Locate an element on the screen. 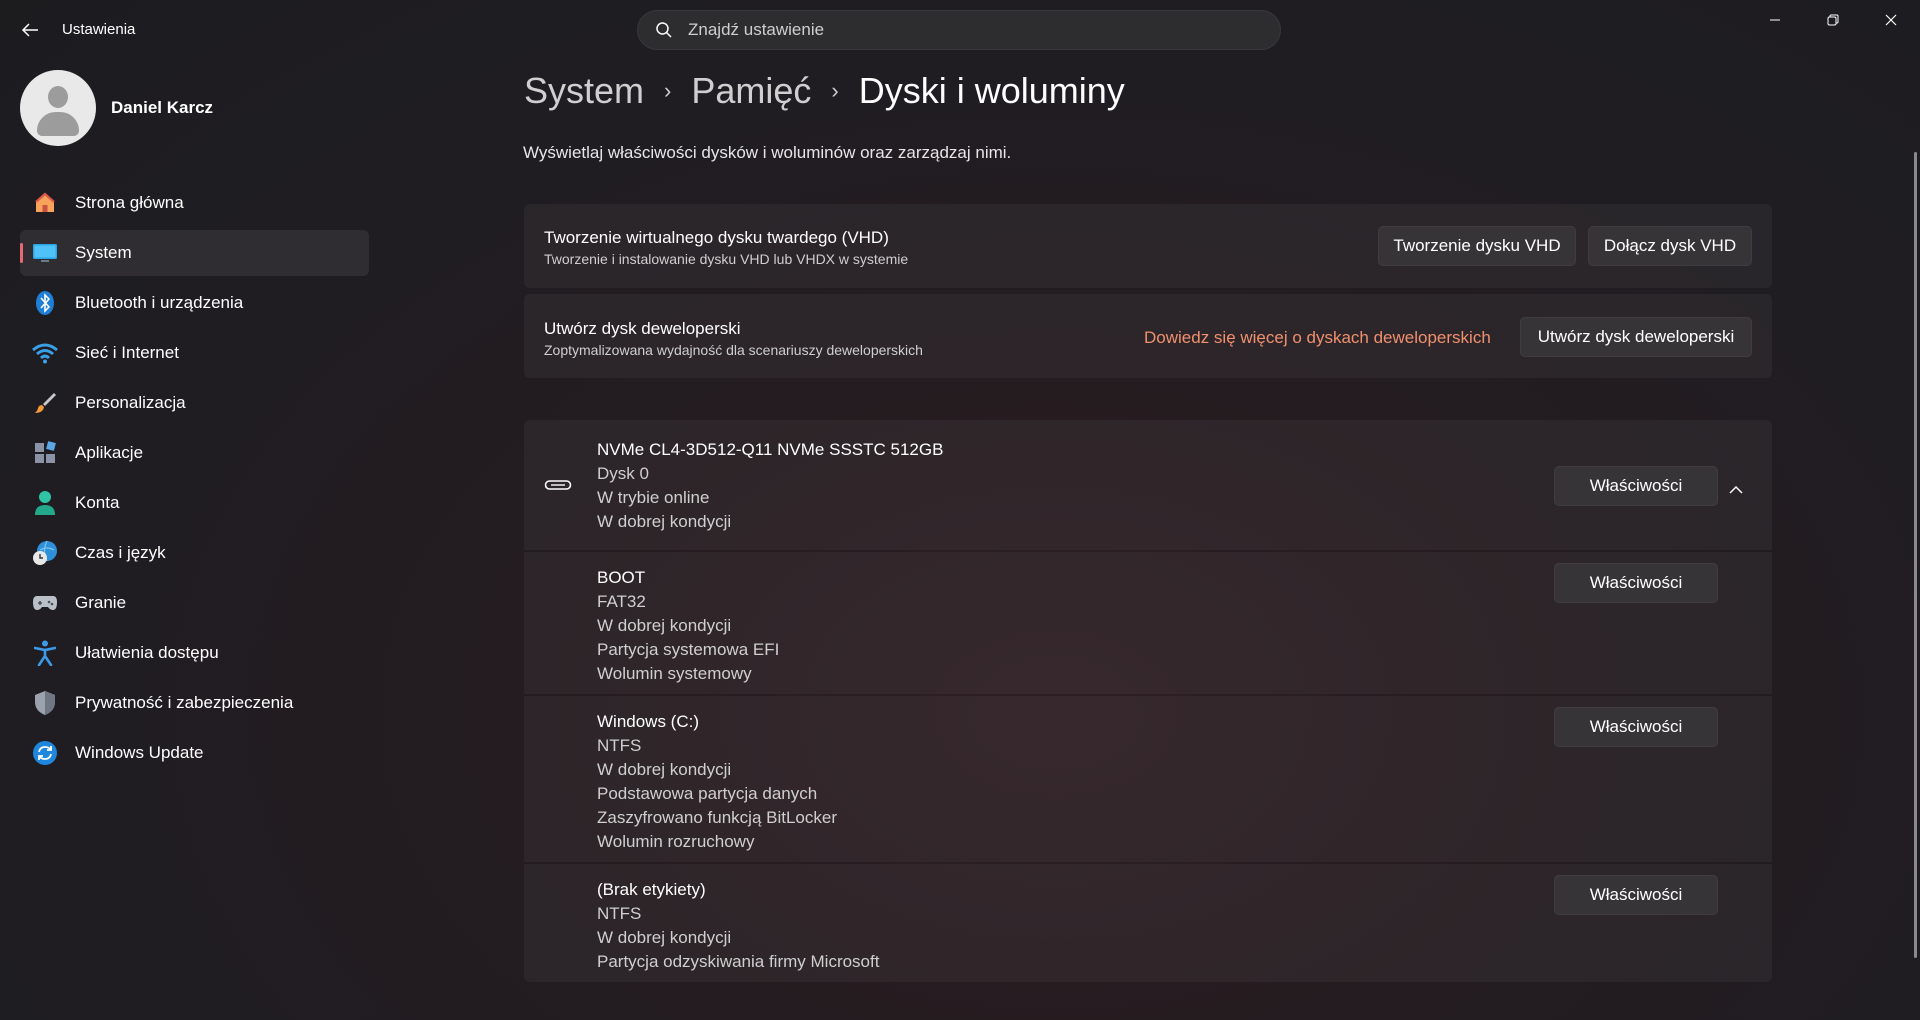 Image resolution: width=1920 pixels, height=1020 pixels. sidebar-item-accessibility: Ułatwienia dostępu is located at coordinates (194, 653).